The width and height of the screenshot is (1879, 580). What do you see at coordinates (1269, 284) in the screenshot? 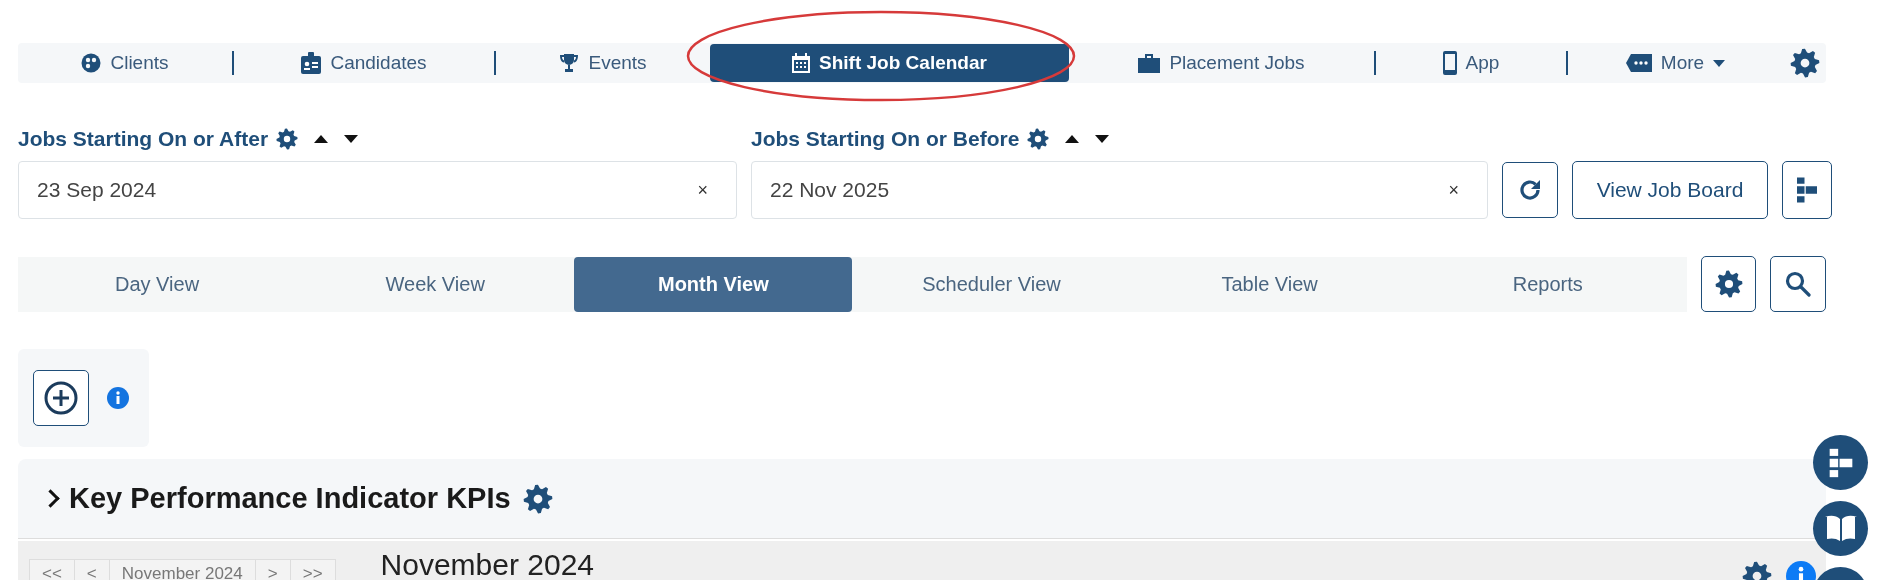
I see `view-tab: Table View` at bounding box center [1269, 284].